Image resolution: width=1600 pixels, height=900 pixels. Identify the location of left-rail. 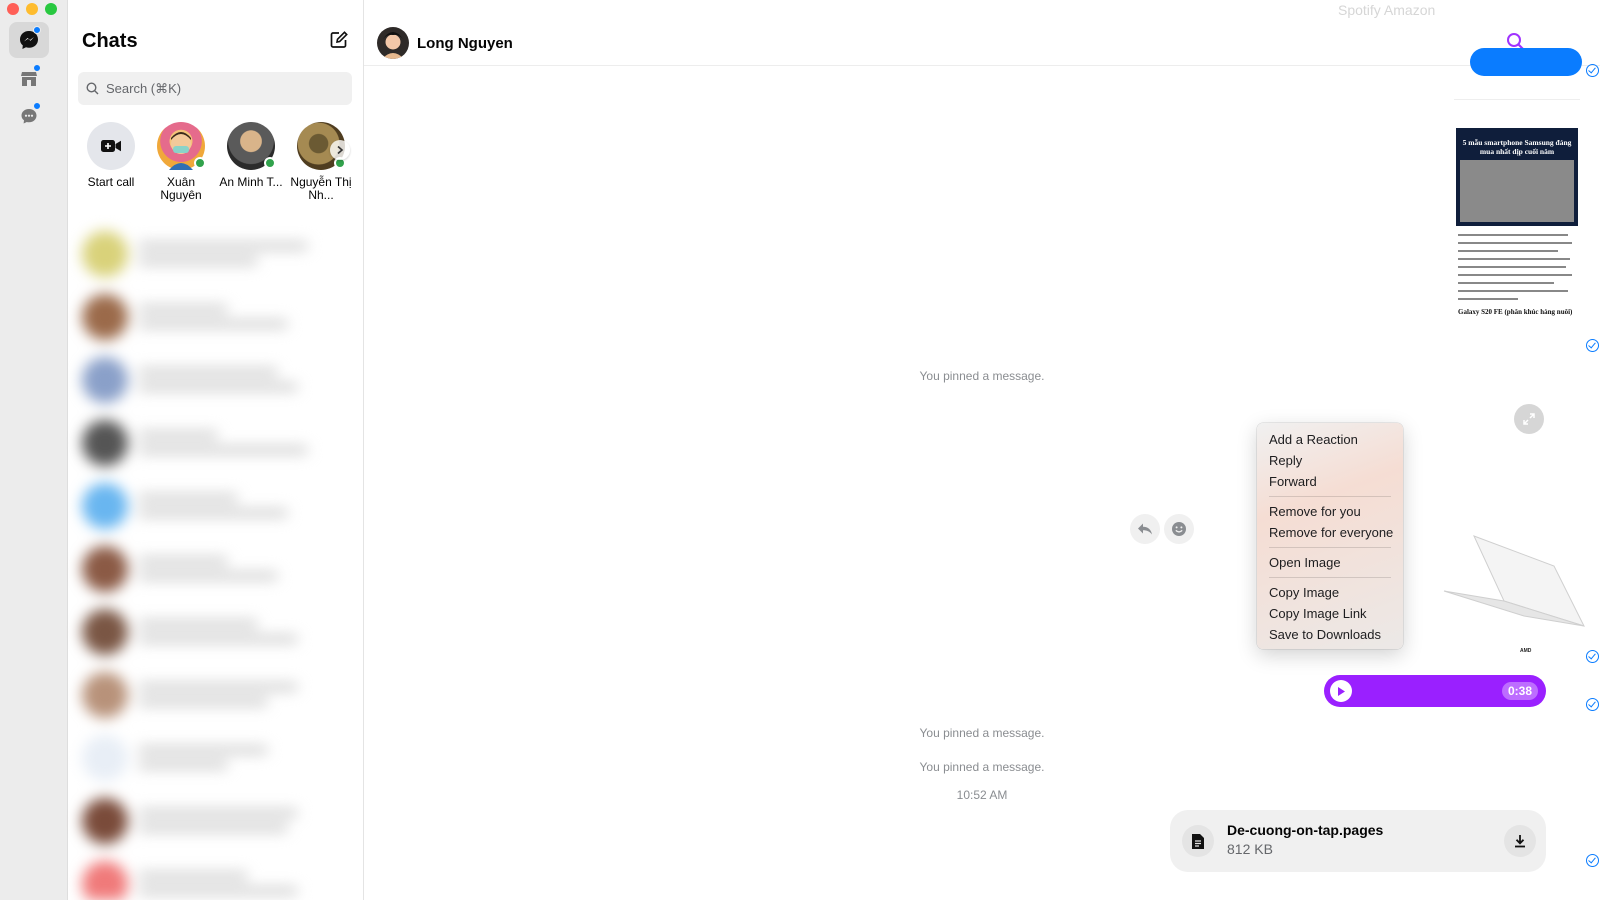
(34, 450).